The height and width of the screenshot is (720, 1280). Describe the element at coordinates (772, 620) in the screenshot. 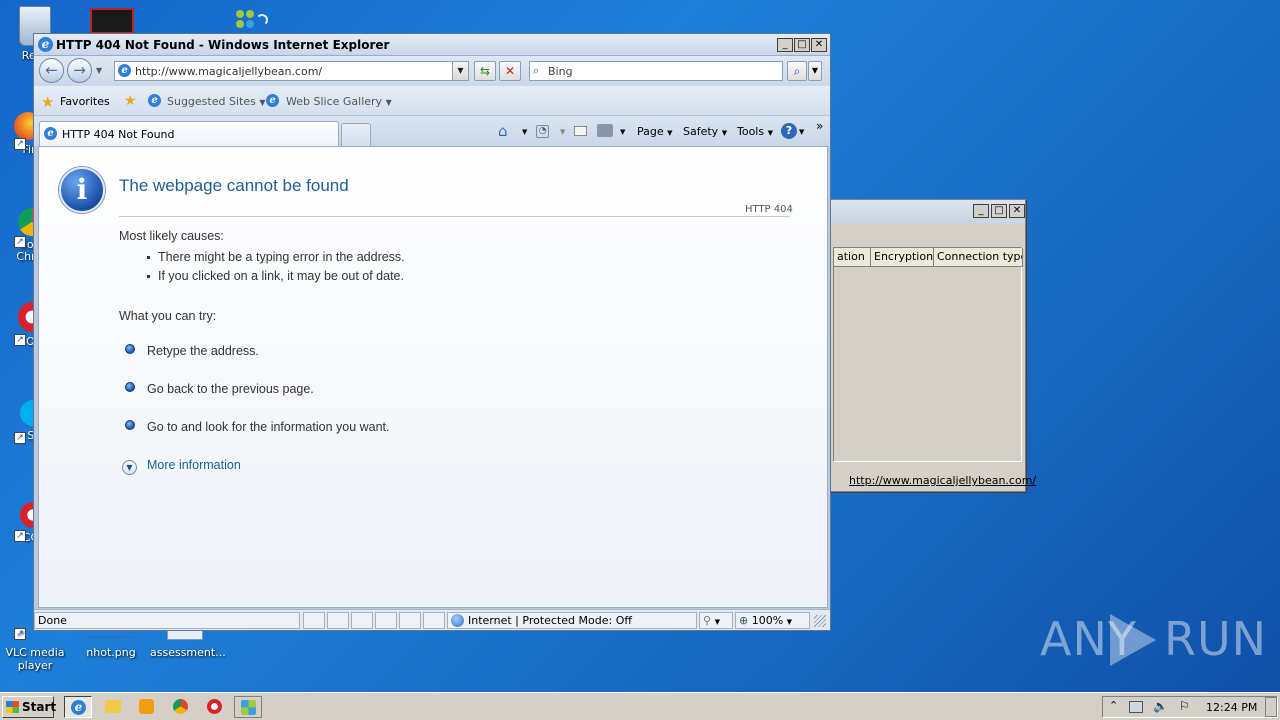

I see `zoom-button: ⊕ 100% ▼` at that location.